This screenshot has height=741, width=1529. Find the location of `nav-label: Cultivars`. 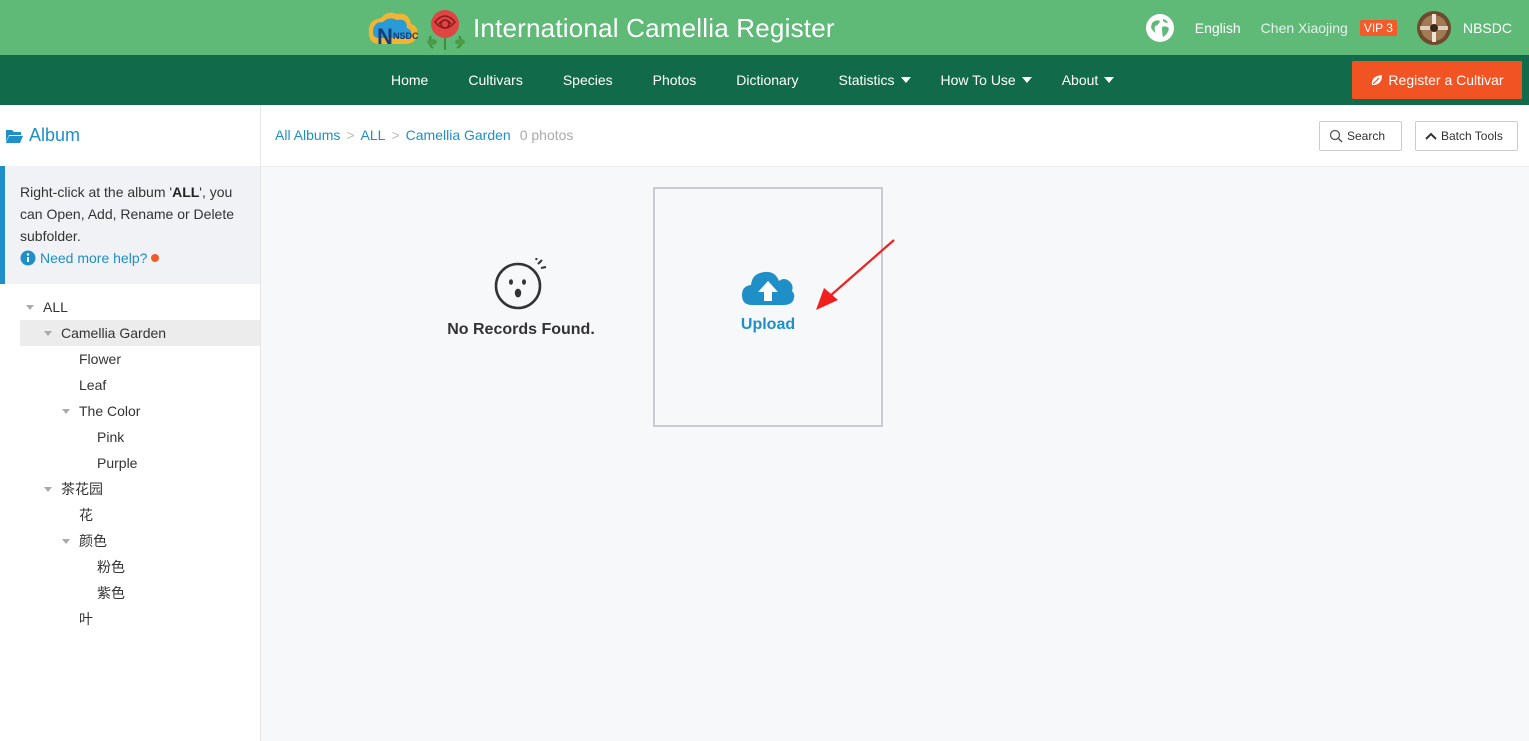

nav-label: Cultivars is located at coordinates (495, 80).